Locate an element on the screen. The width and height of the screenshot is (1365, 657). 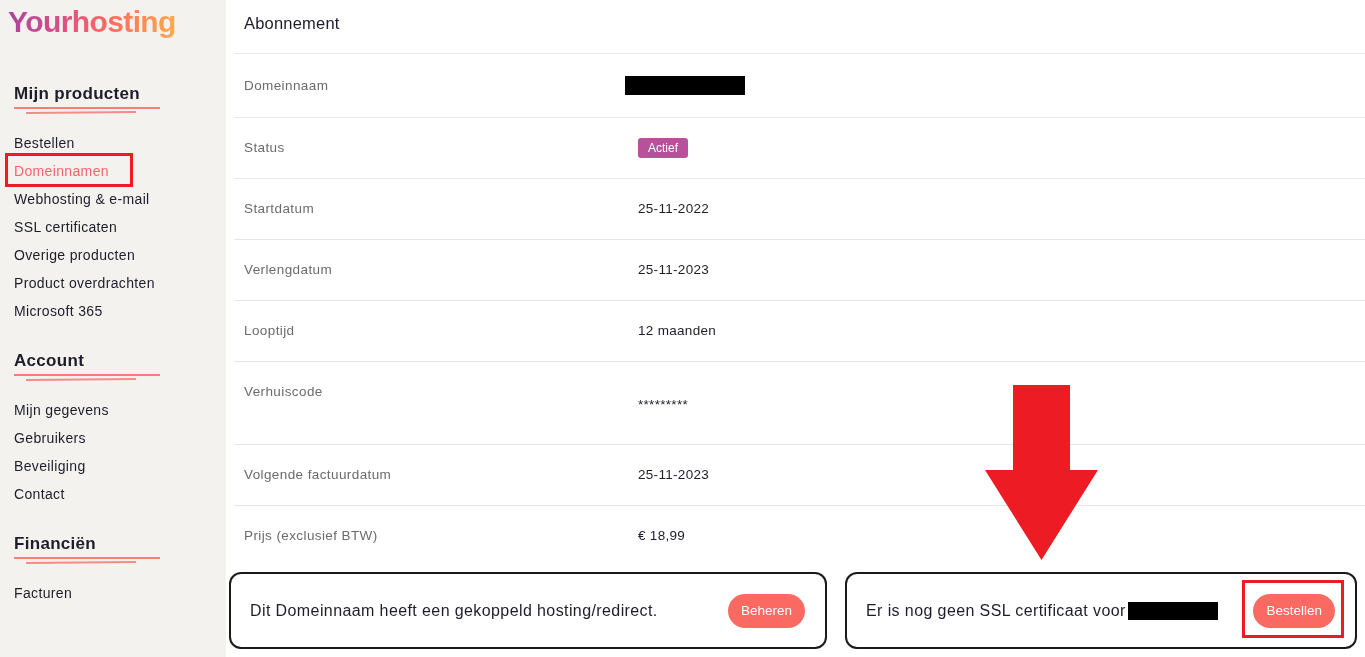
notice-text: Er is nog geen SSL certificaat voor is located at coordinates (996, 610).